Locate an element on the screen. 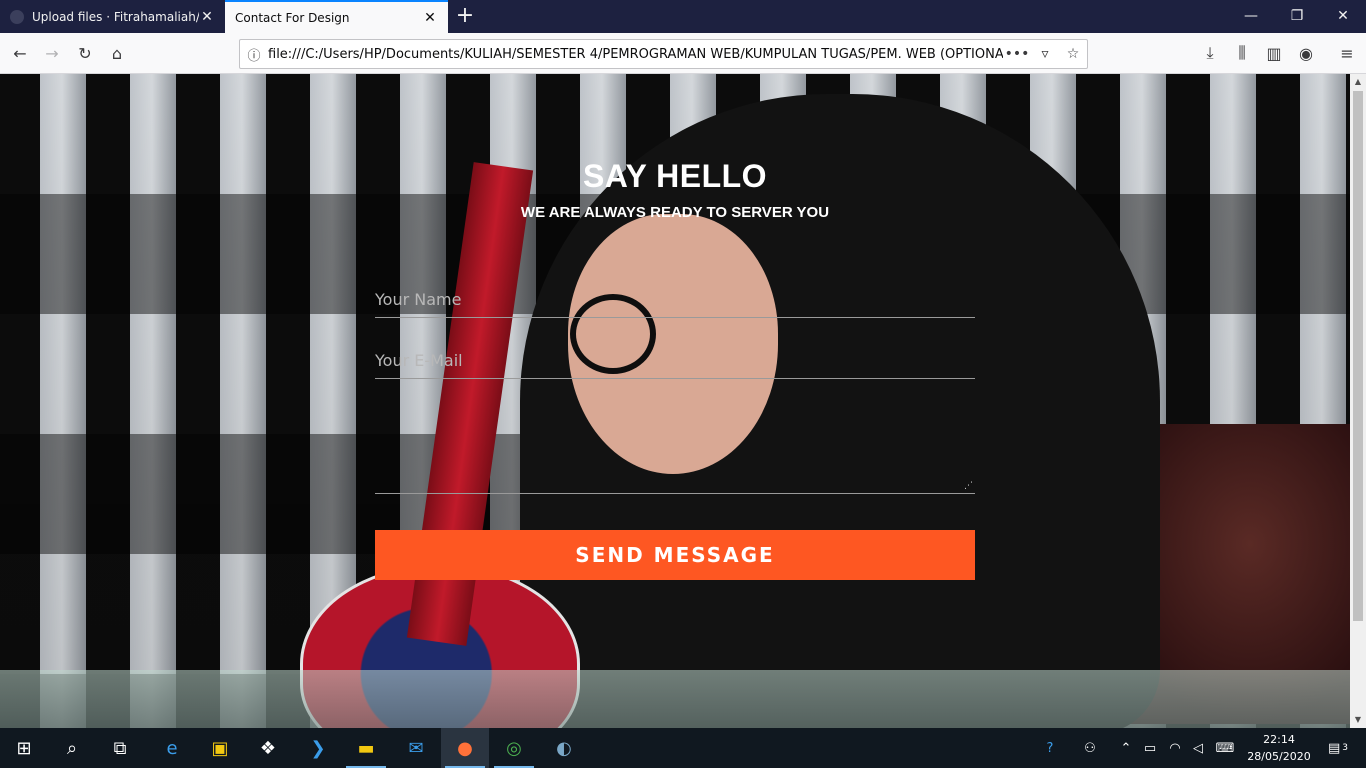 Image resolution: width=1366 pixels, height=768 pixels. speaker-icon: ◁ is located at coordinates (1198, 748).